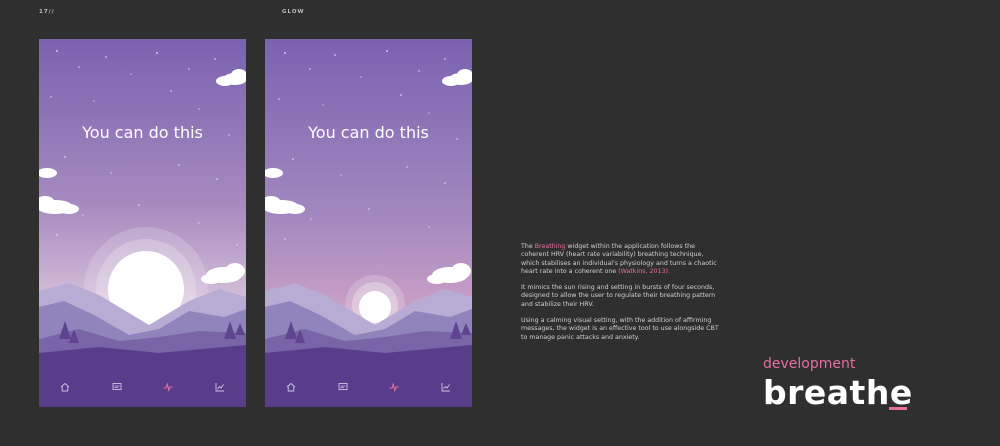 This screenshot has height=446, width=1000. I want to click on page-number: 17//, so click(47, 12).